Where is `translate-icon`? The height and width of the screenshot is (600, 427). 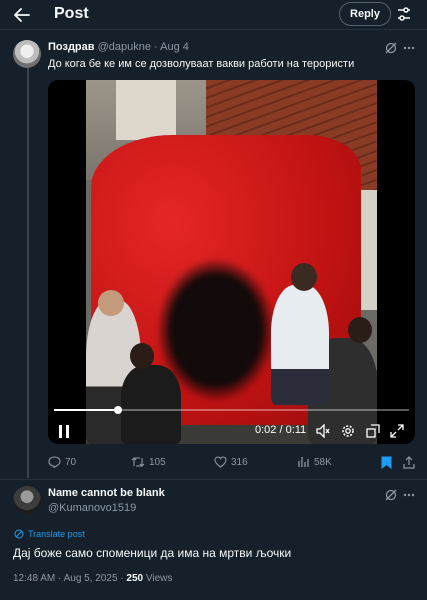 translate-icon is located at coordinates (19, 534).